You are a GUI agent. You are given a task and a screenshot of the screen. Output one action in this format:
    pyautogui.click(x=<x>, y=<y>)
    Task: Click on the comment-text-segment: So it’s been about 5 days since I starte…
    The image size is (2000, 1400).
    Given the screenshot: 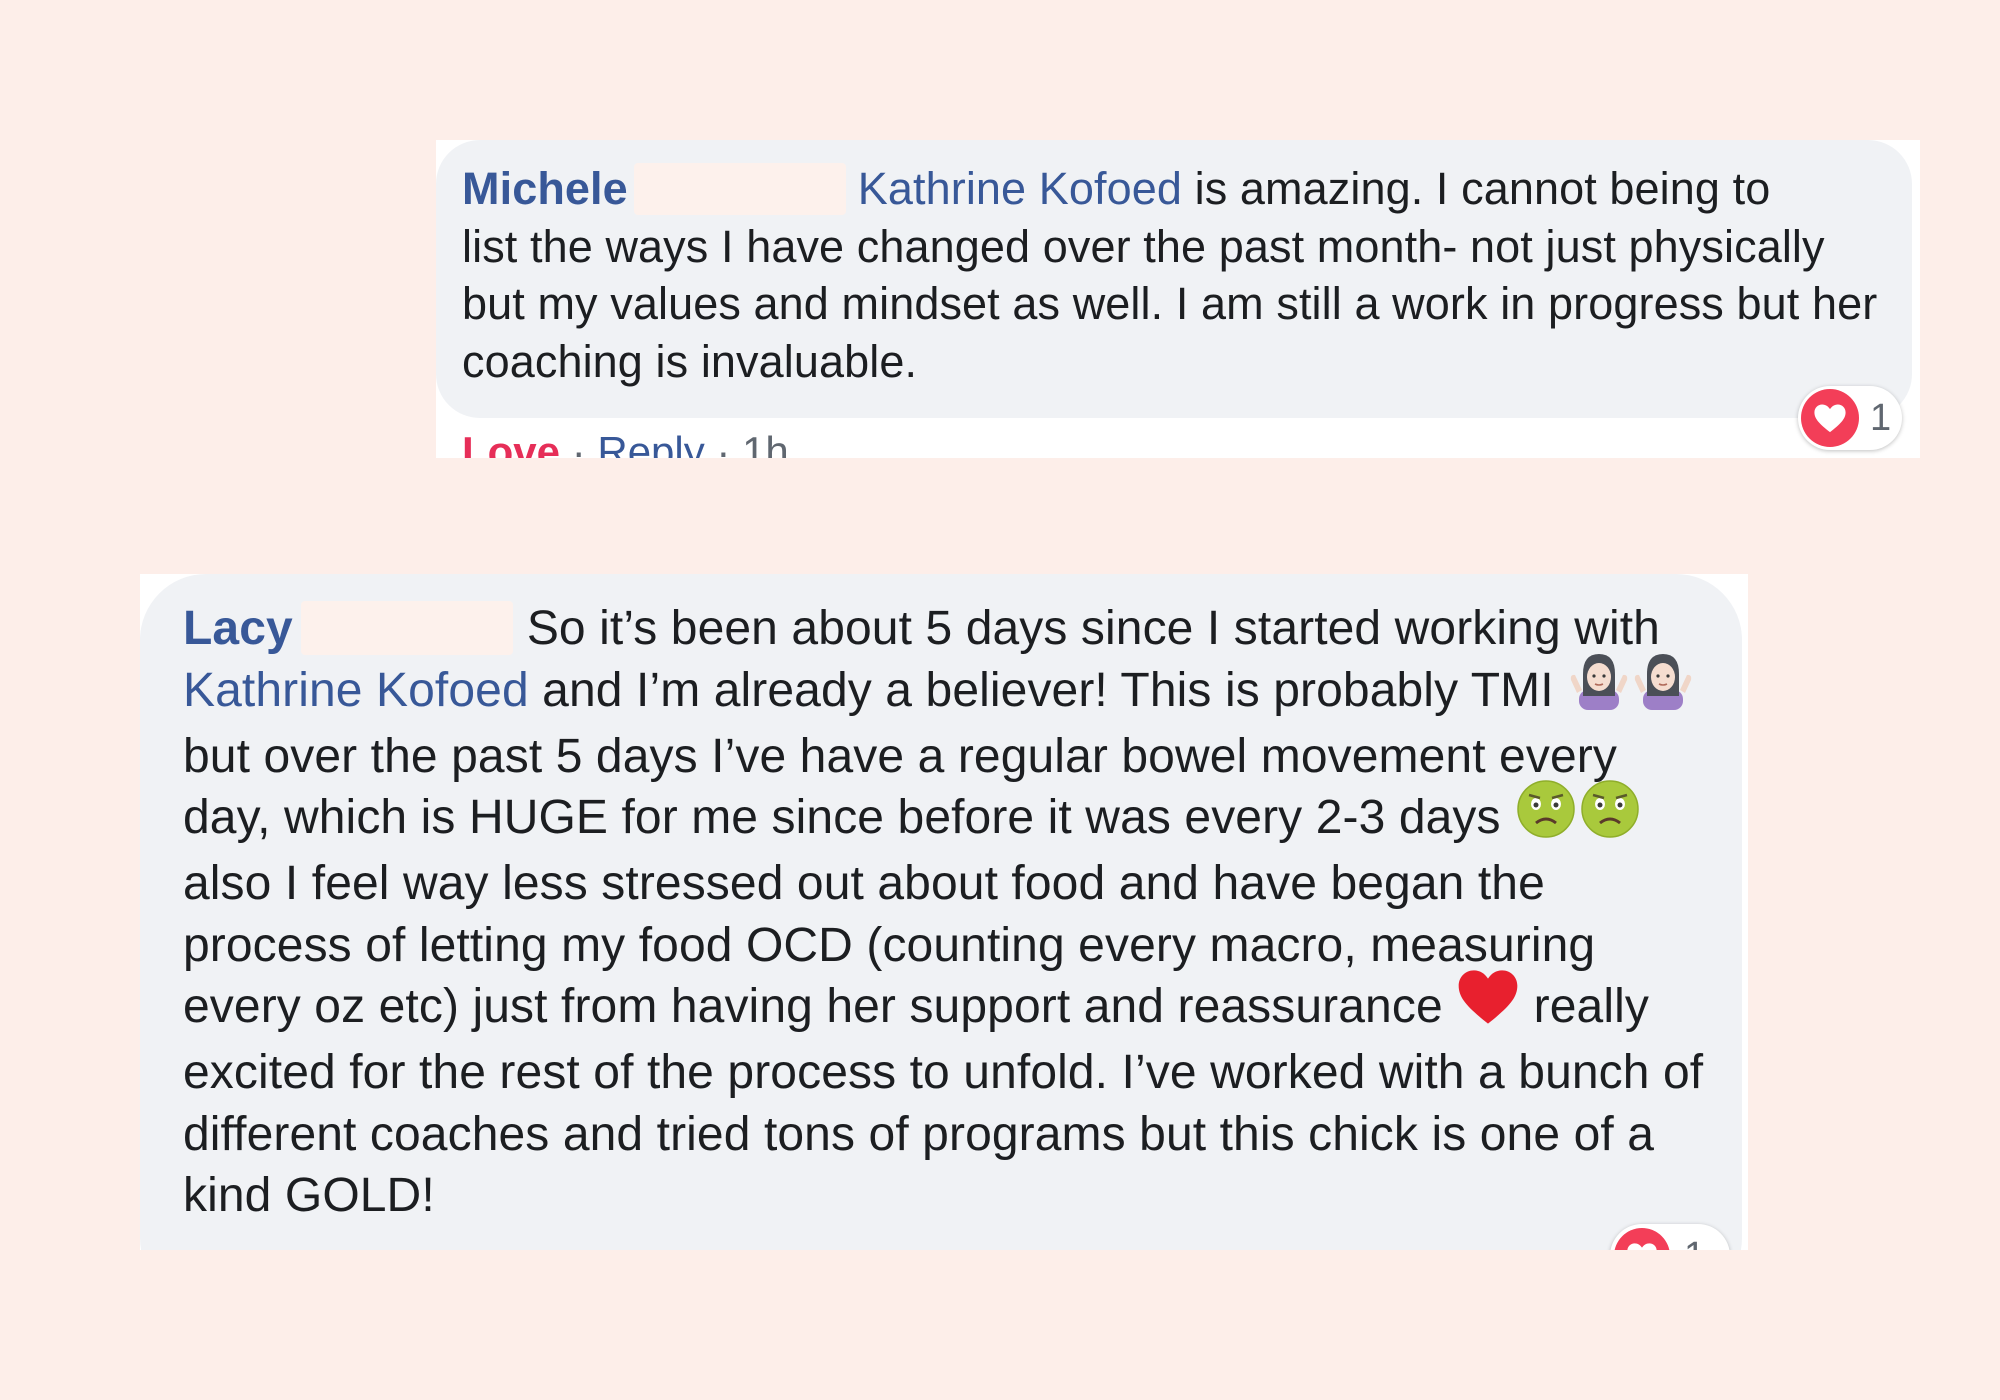 What is the action you would take?
    pyautogui.click(x=1093, y=628)
    